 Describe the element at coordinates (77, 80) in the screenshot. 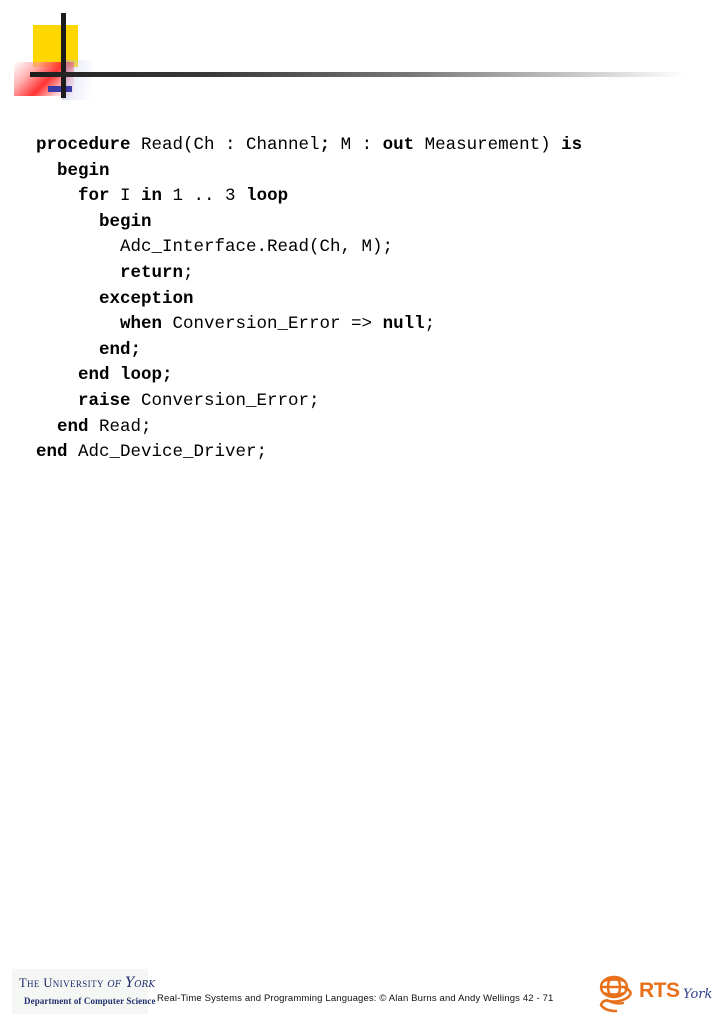

I see `motif-blue-glow` at that location.